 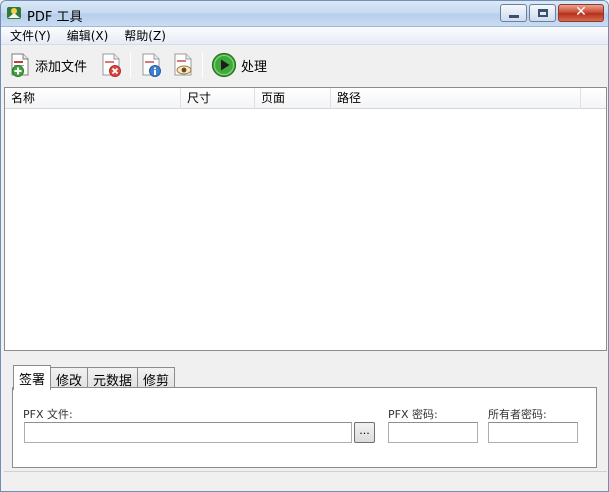 What do you see at coordinates (254, 67) in the screenshot?
I see `process-label: 处理` at bounding box center [254, 67].